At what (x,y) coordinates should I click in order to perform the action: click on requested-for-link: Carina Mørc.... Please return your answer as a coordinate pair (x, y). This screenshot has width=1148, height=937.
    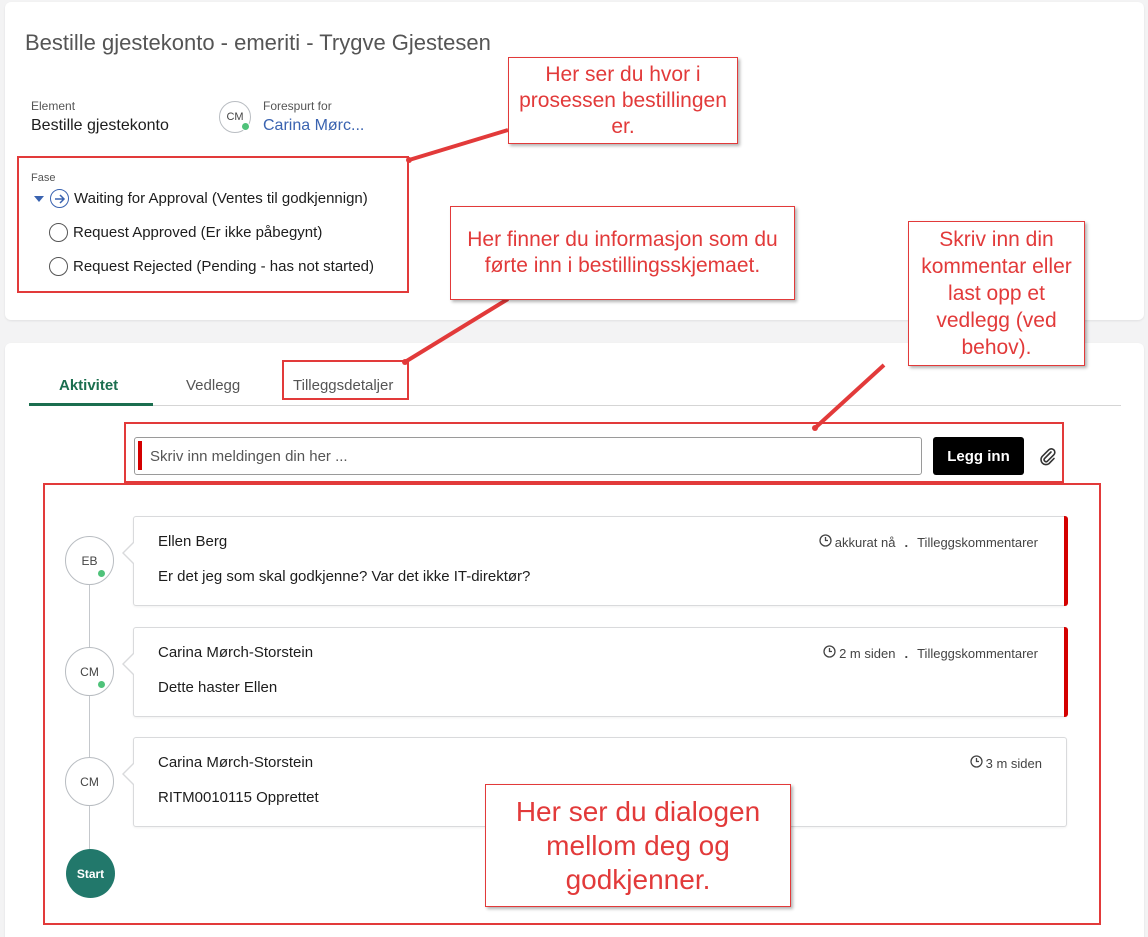
    Looking at the image, I should click on (313, 126).